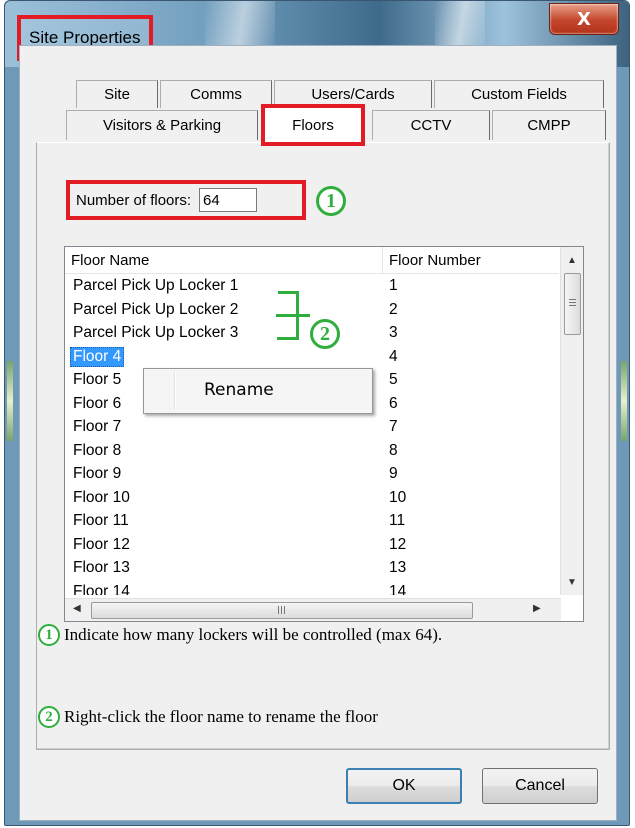 Image resolution: width=635 pixels, height=828 pixels. What do you see at coordinates (393, 356) in the screenshot?
I see `floor-number-cell: 4` at bounding box center [393, 356].